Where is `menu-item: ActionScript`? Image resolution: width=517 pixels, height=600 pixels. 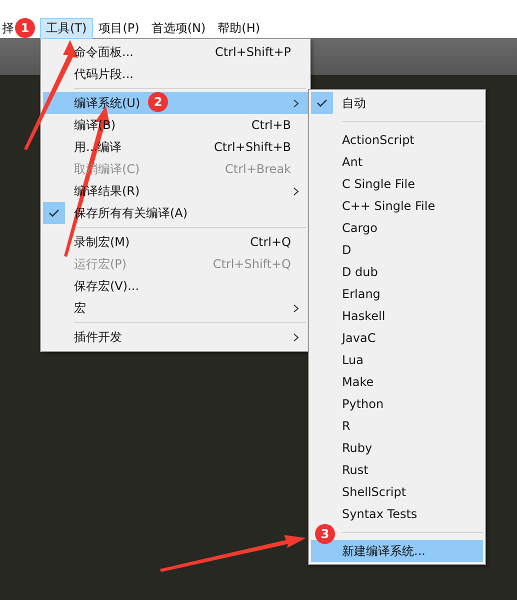 menu-item: ActionScript is located at coordinates (397, 140).